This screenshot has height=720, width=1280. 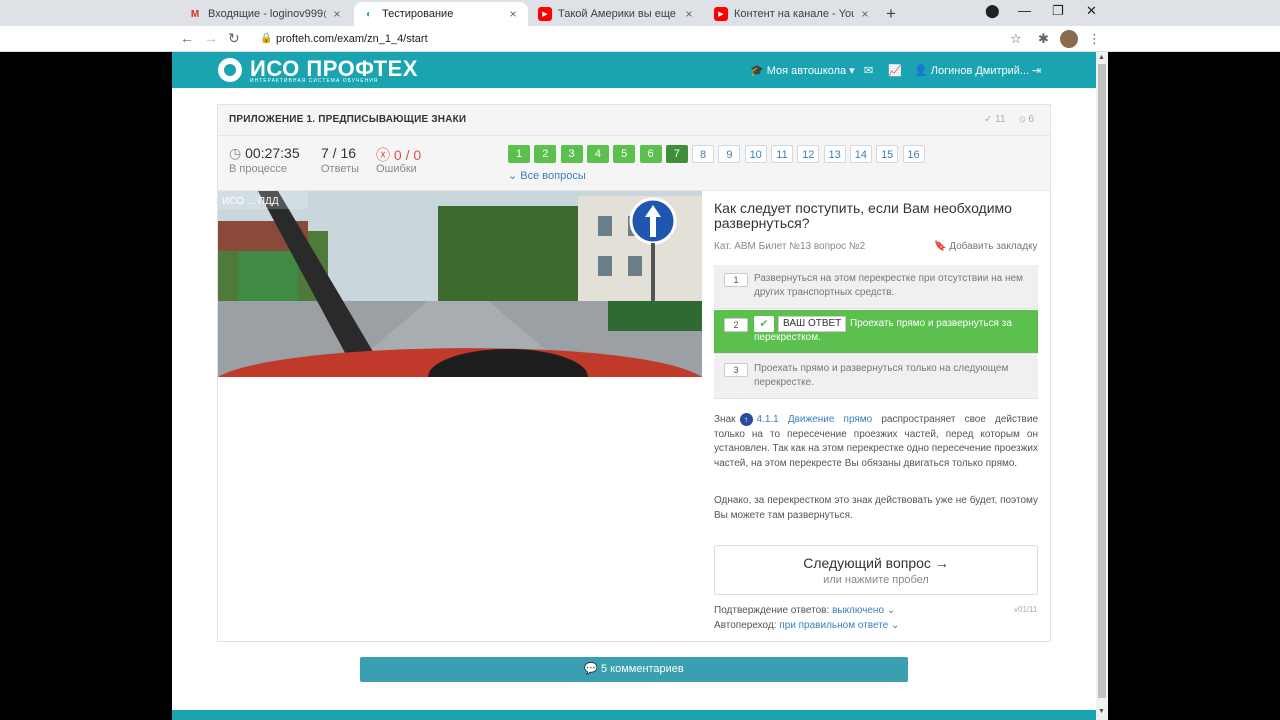 I want to click on question-number-7: 7, so click(x=676, y=154).